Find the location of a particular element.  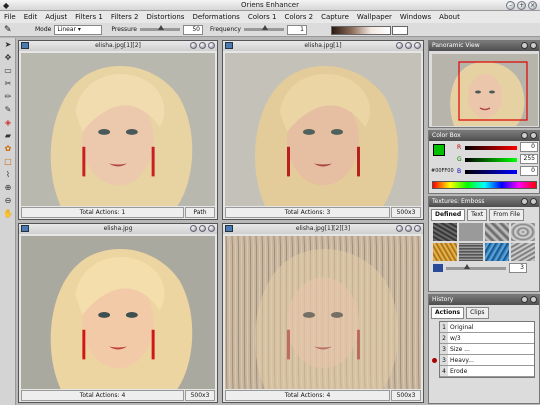

close-button: × is located at coordinates (532, 5).